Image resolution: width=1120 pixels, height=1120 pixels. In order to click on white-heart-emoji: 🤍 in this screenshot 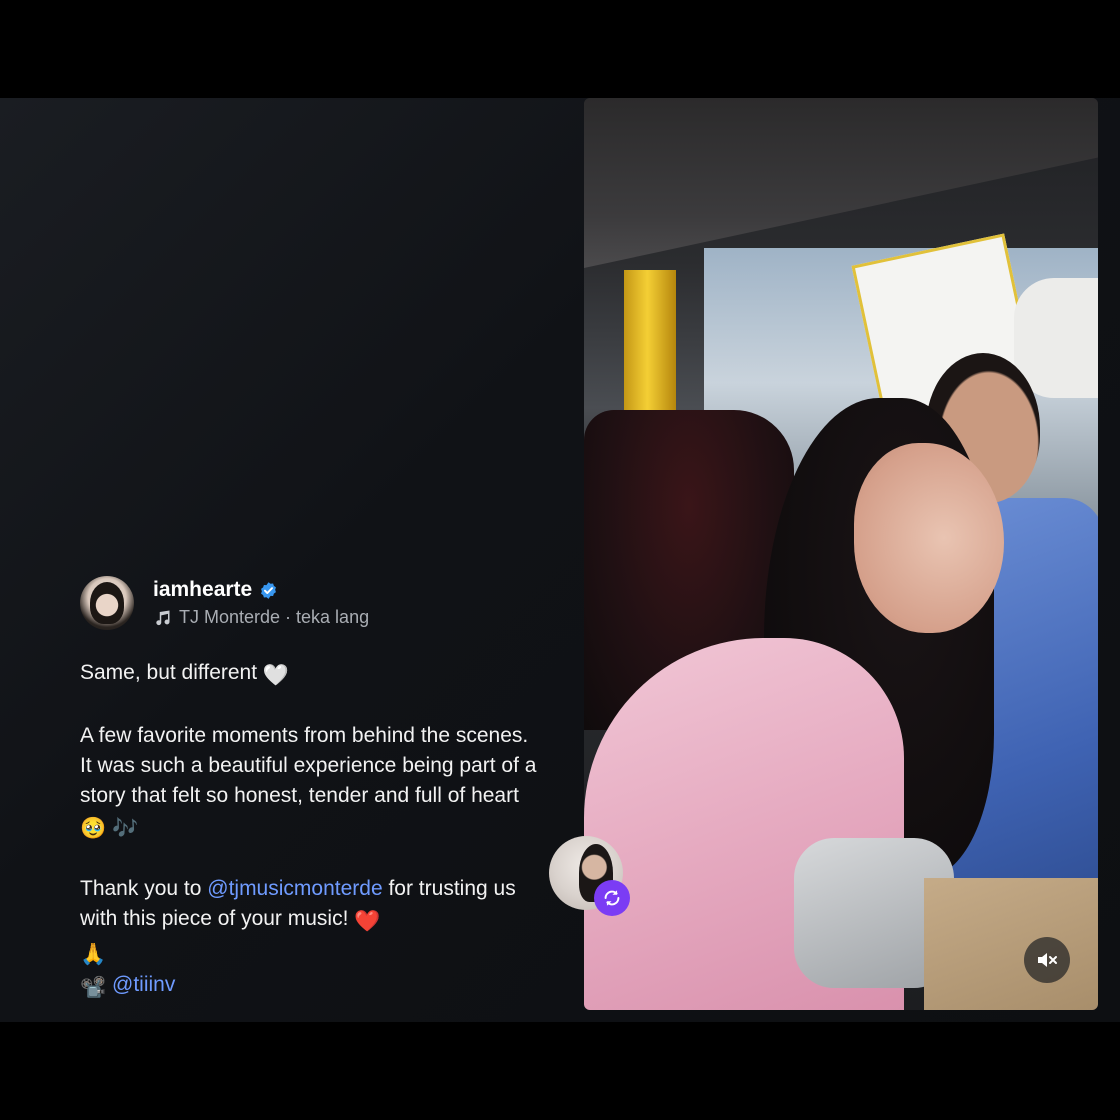, I will do `click(276, 675)`.